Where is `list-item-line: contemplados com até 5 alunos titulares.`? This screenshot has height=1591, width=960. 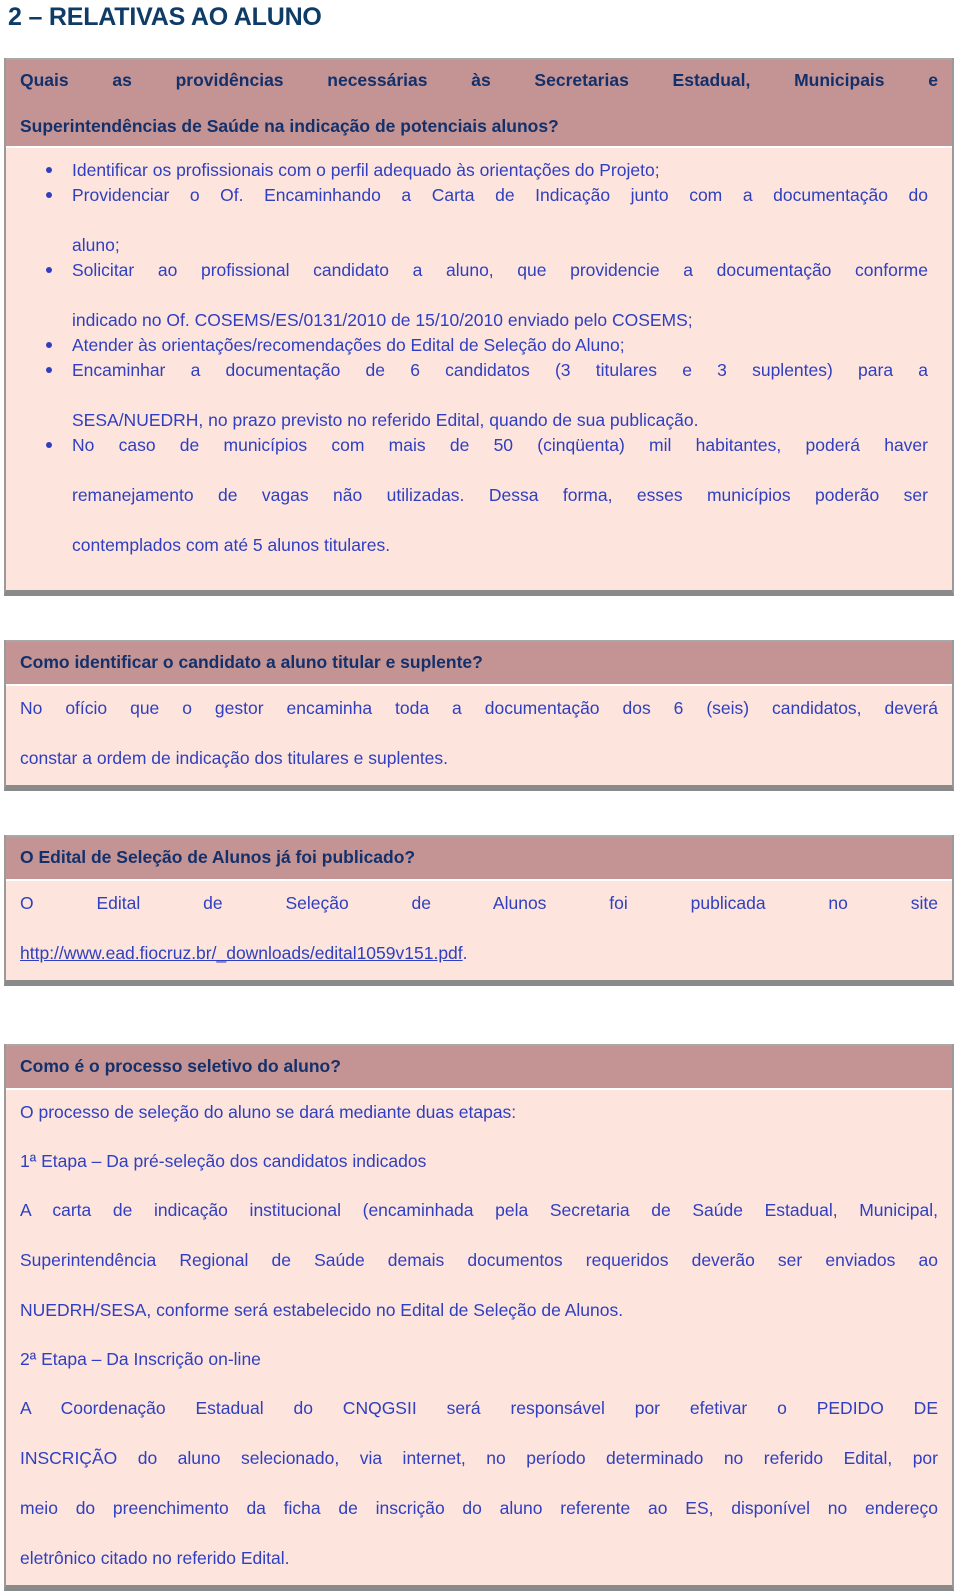 list-item-line: contemplados com até 5 alunos titulares. is located at coordinates (231, 545).